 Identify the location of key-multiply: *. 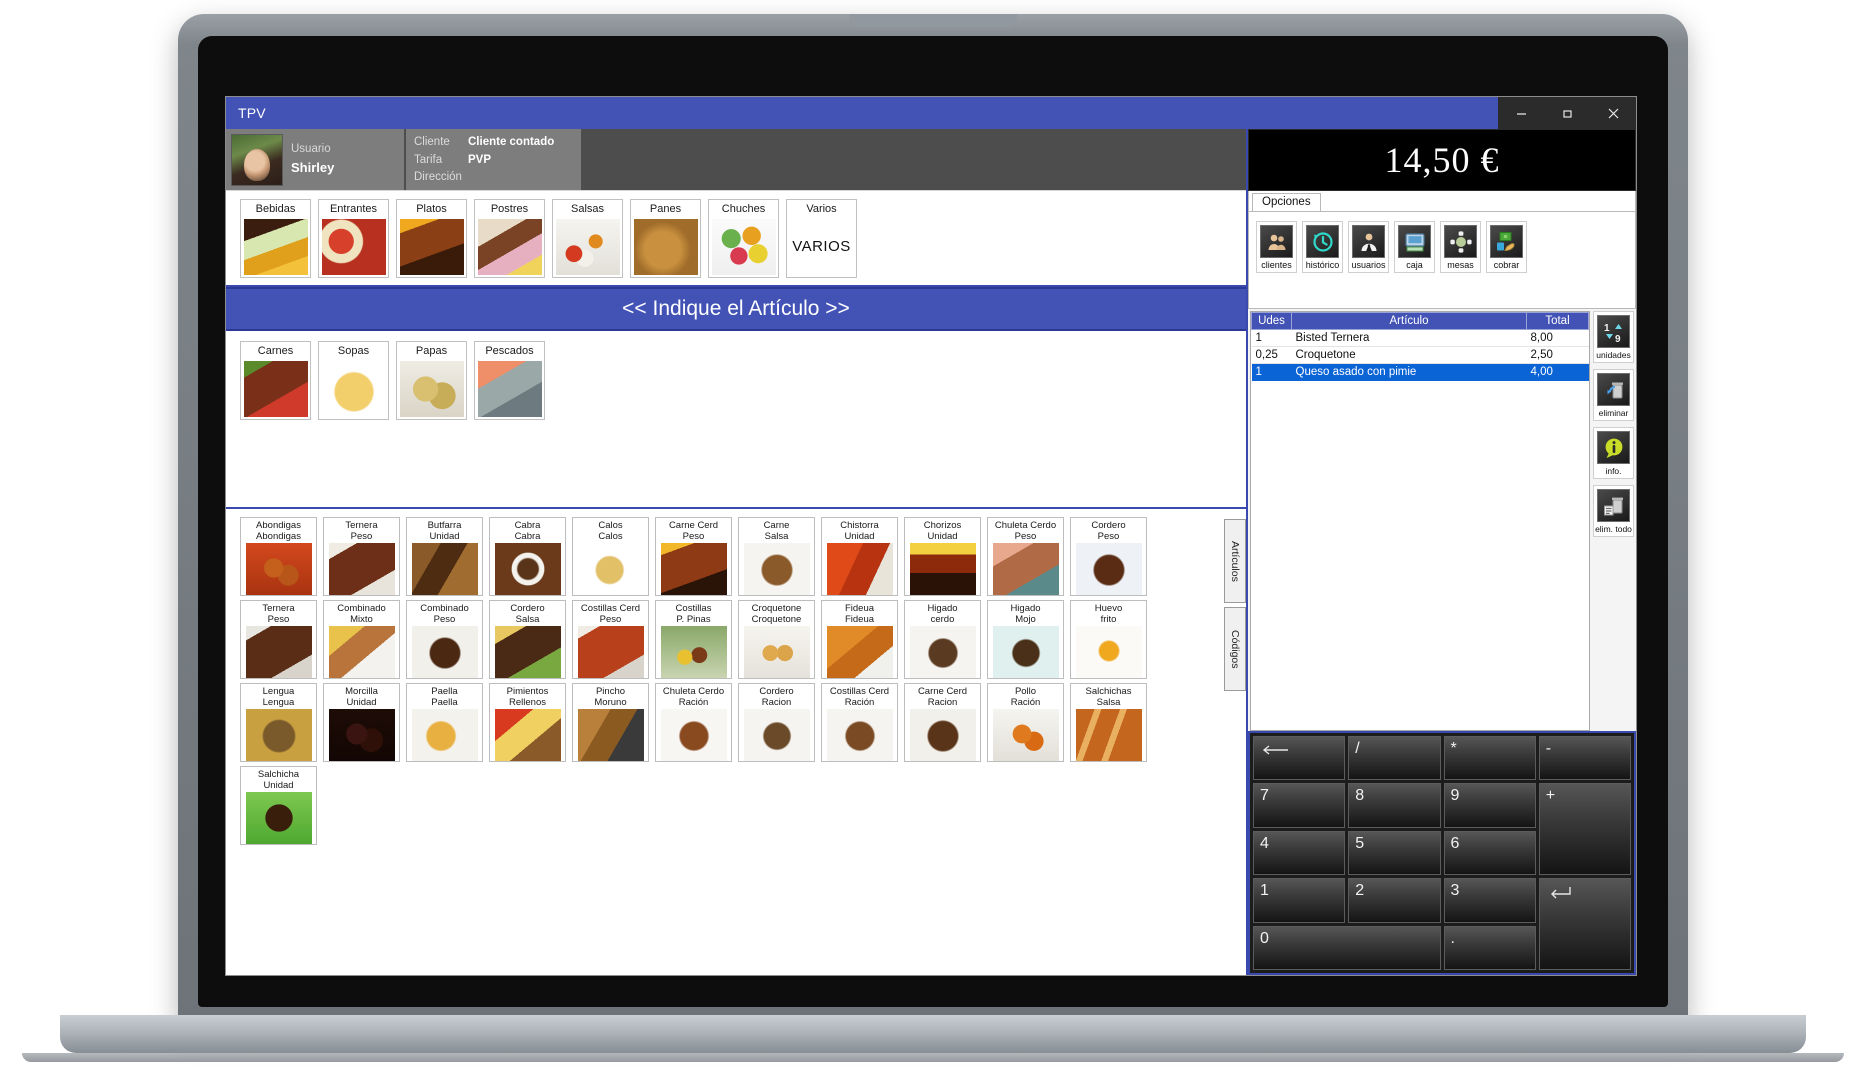
(1489, 758).